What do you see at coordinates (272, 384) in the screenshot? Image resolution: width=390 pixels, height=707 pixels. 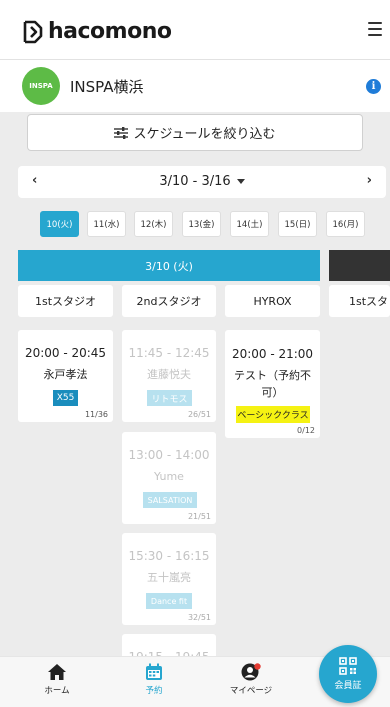 I see `lesson-card-test: 20:00 - 21:00 テスト（予約不 可） ベーシッククラス 0/12` at bounding box center [272, 384].